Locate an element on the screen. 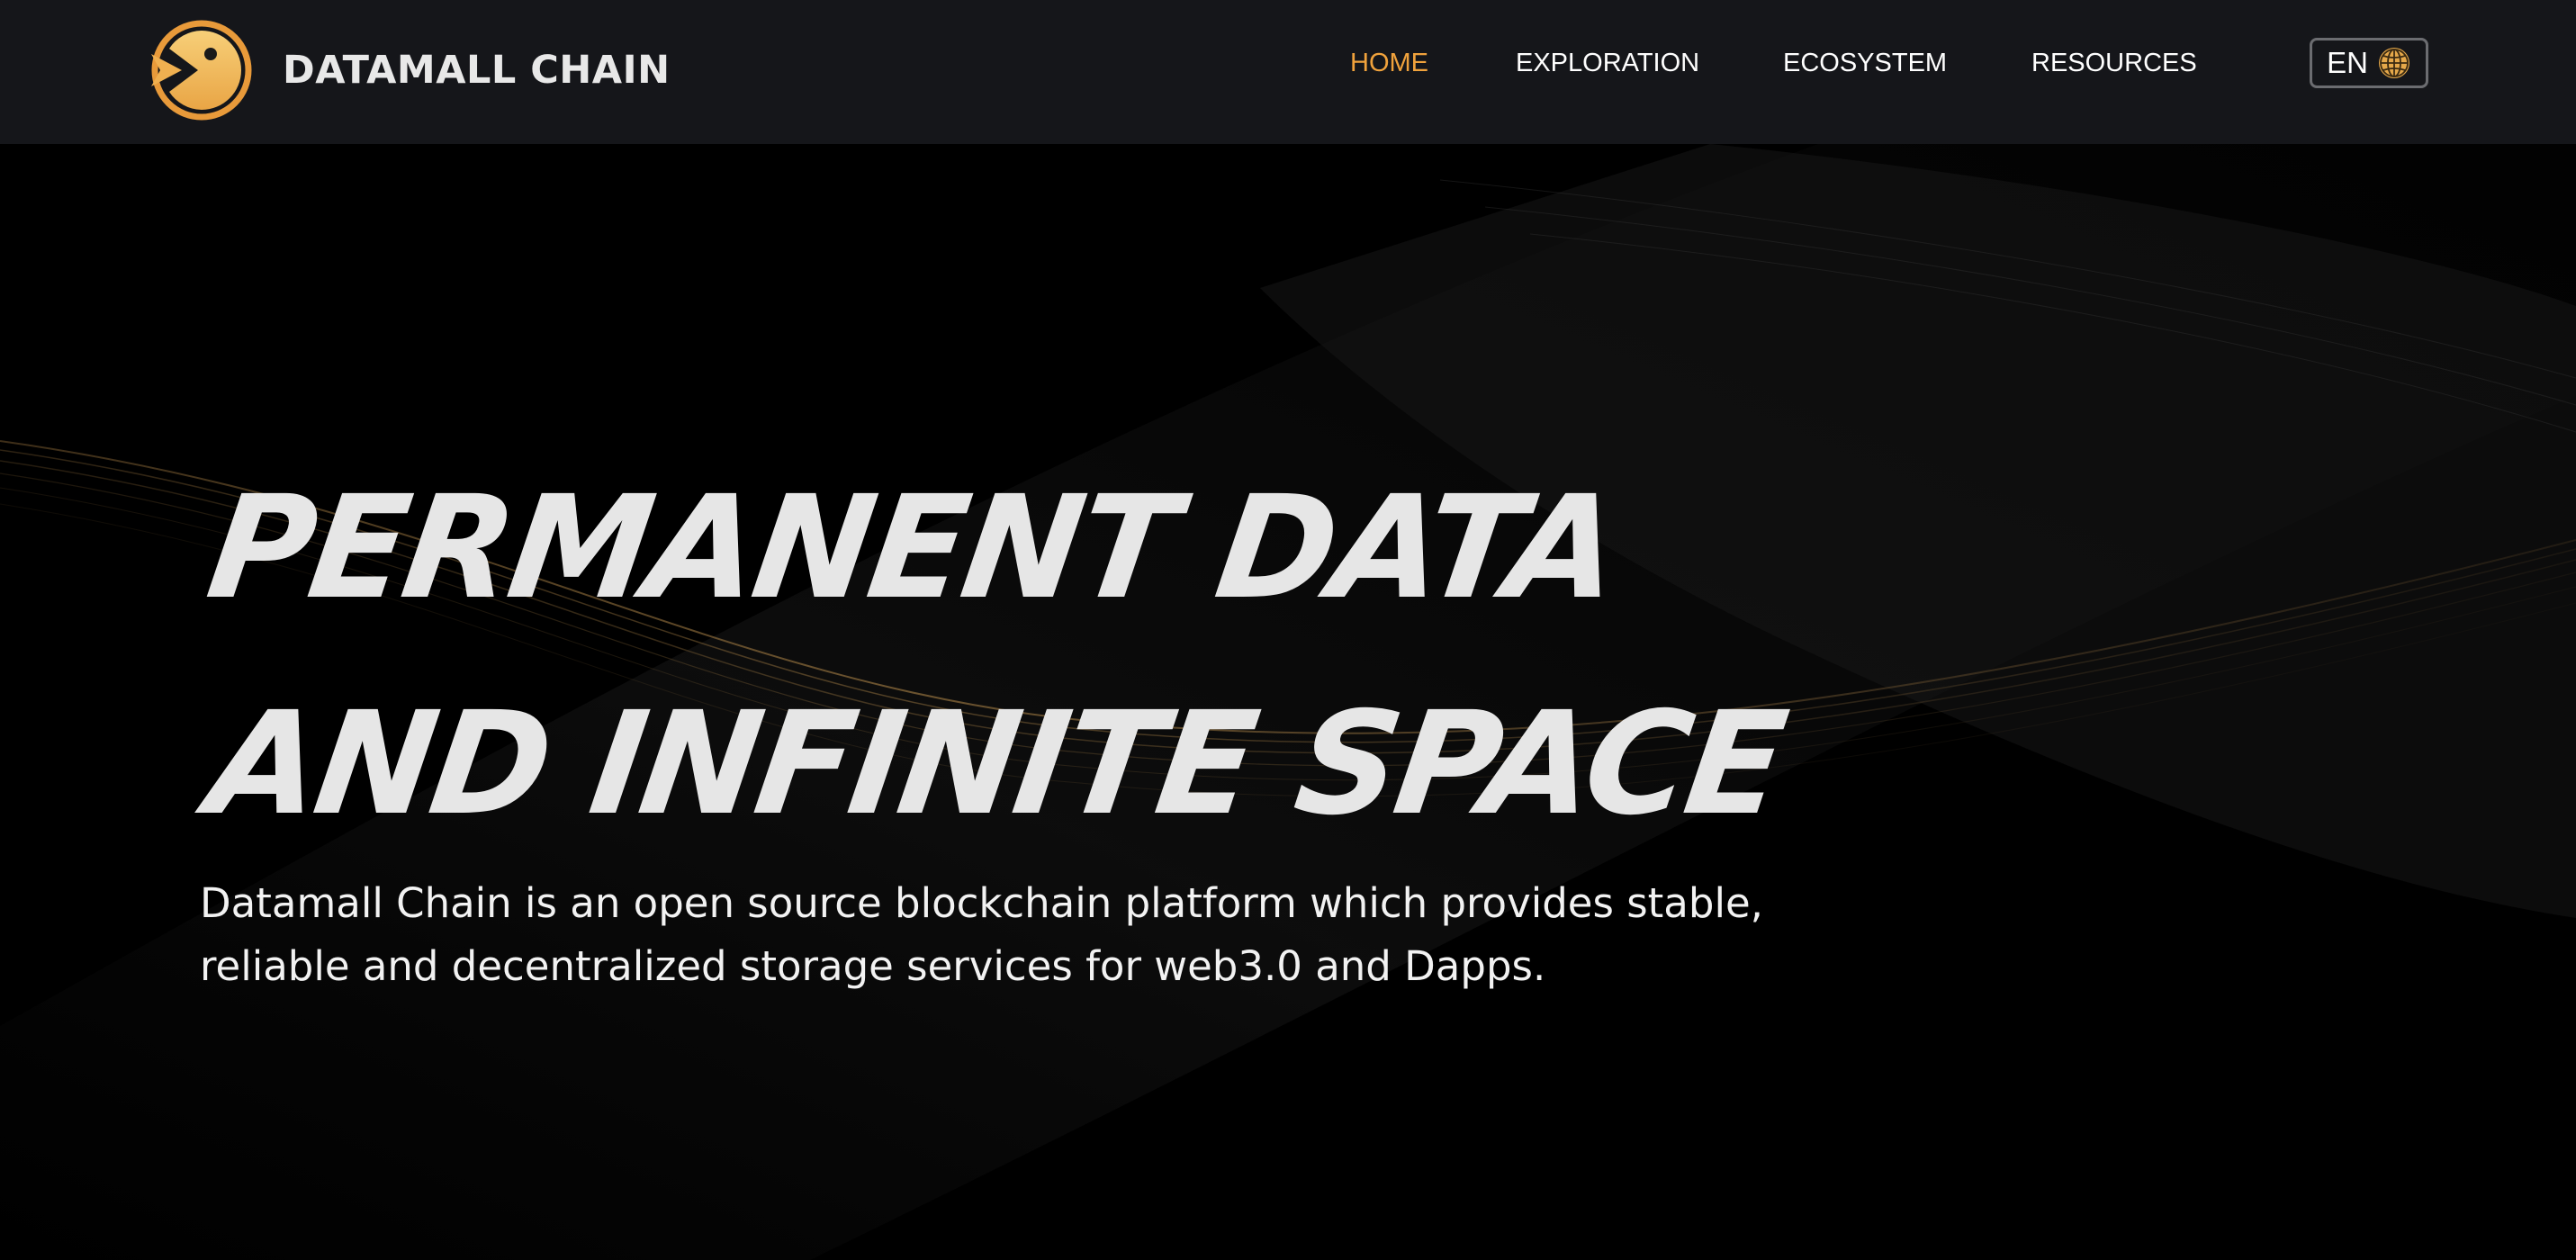 This screenshot has height=1260, width=2576. nav-item-exploration: EXPLORATION is located at coordinates (1607, 63).